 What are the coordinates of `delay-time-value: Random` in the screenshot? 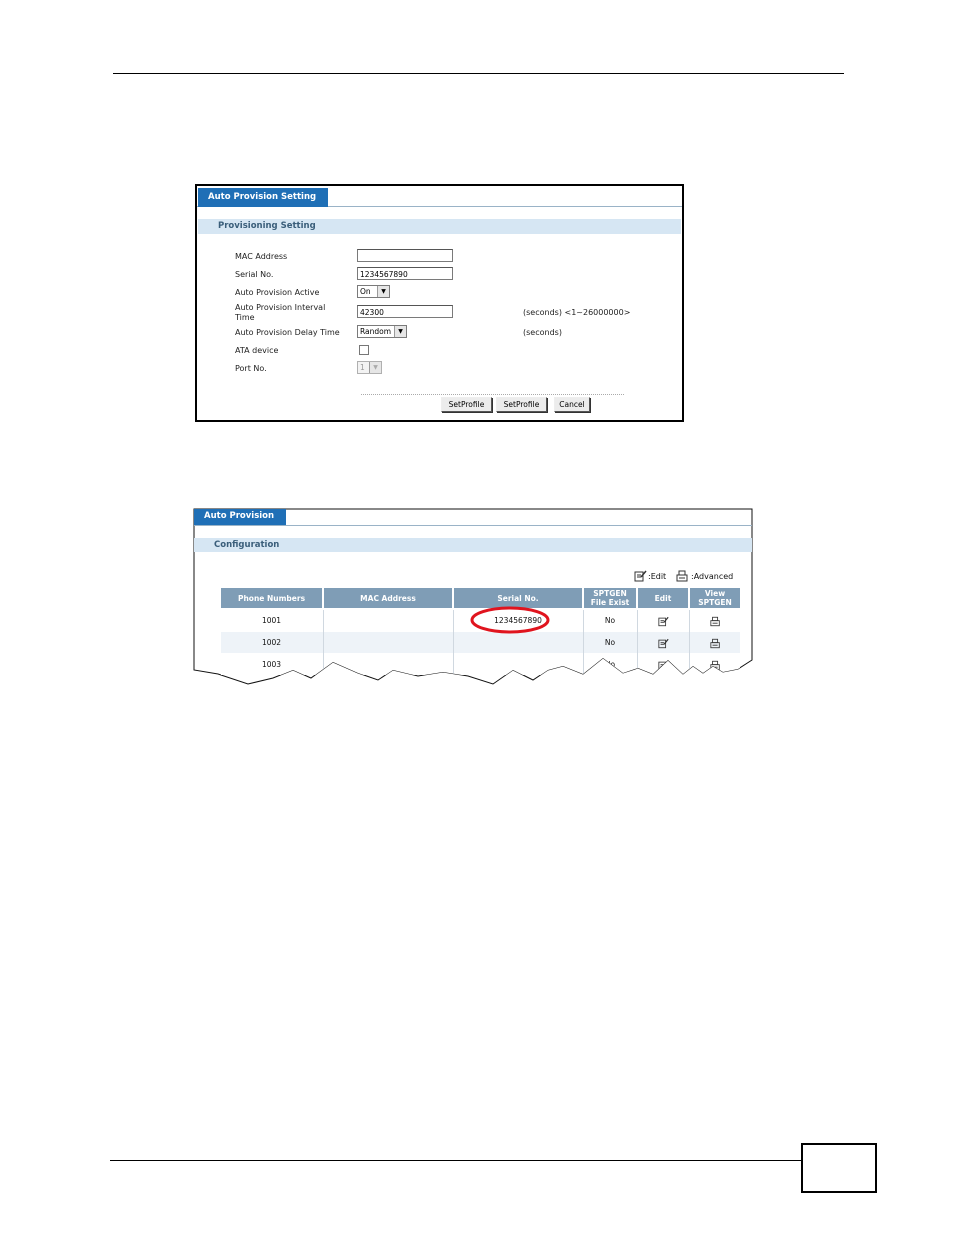 It's located at (376, 331).